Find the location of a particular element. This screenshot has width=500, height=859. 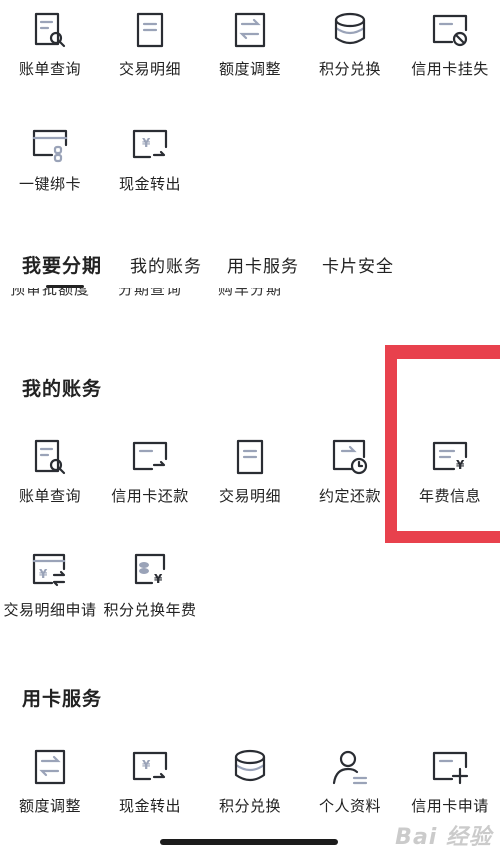

grid-item-label: 信用卡挂失 is located at coordinates (450, 69).